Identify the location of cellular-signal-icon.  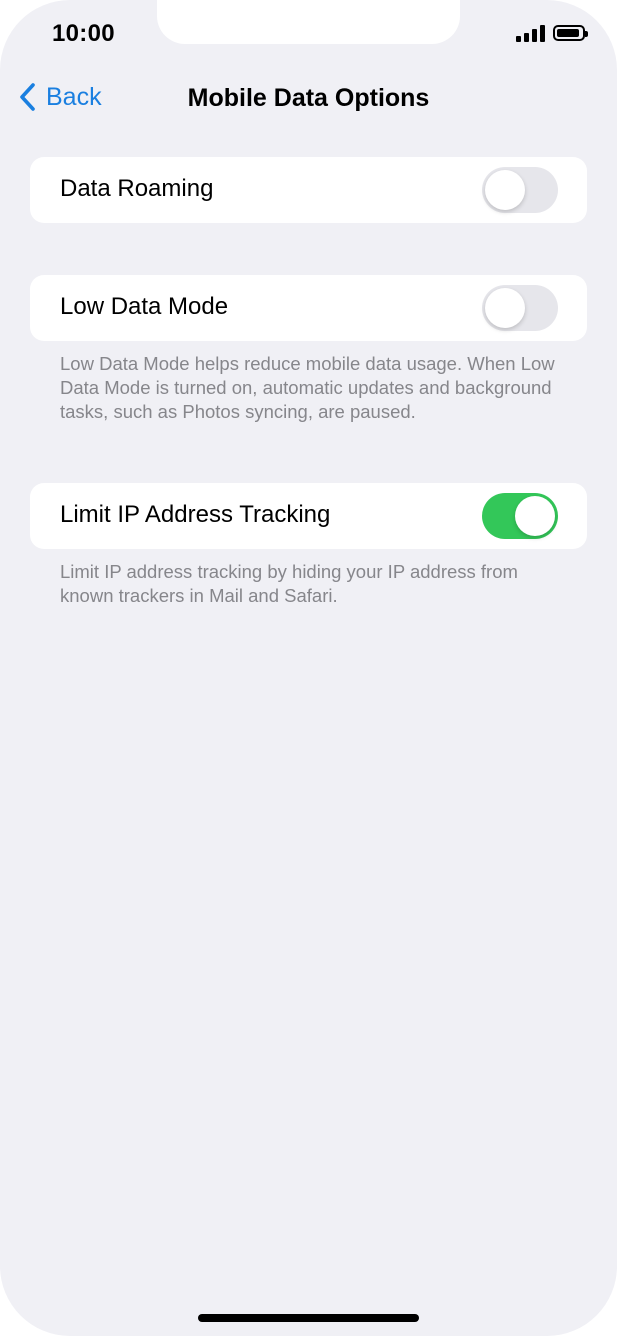
(530, 33).